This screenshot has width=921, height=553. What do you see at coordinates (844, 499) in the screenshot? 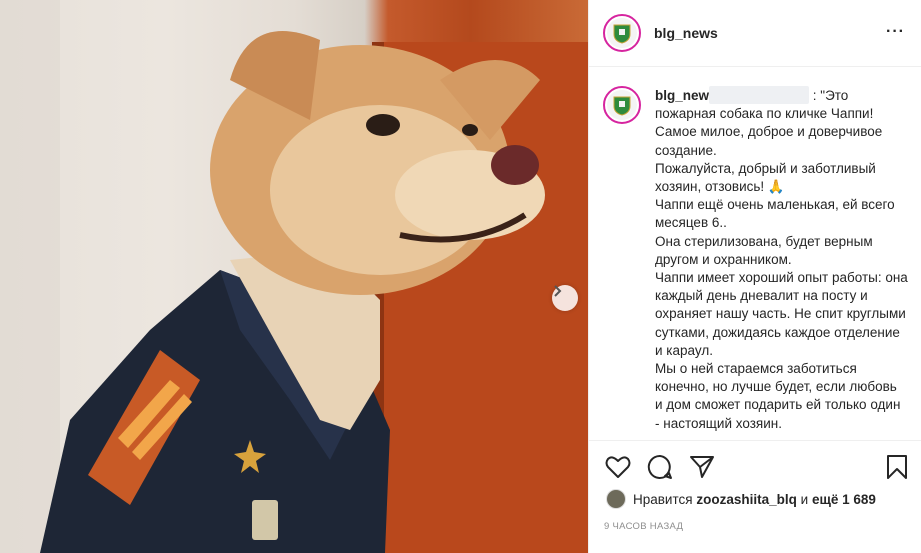
I see `likes-count: ещё 1 689` at bounding box center [844, 499].